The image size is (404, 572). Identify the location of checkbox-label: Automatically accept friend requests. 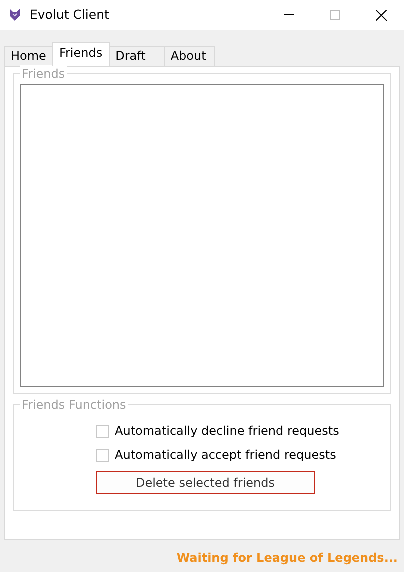
(225, 455).